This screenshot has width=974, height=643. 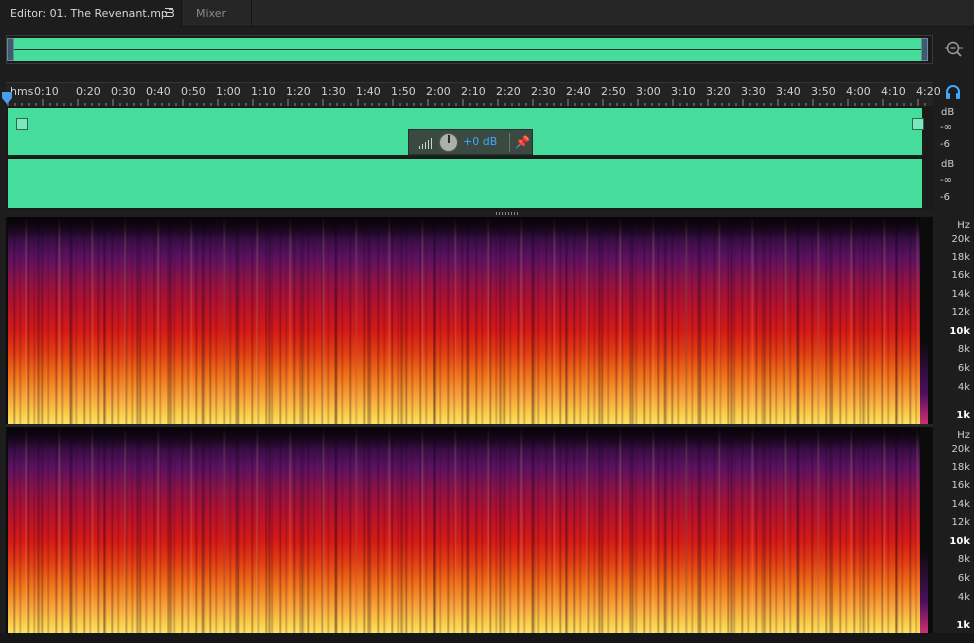 What do you see at coordinates (928, 91) in the screenshot?
I see `ruler-time-label: 4:20` at bounding box center [928, 91].